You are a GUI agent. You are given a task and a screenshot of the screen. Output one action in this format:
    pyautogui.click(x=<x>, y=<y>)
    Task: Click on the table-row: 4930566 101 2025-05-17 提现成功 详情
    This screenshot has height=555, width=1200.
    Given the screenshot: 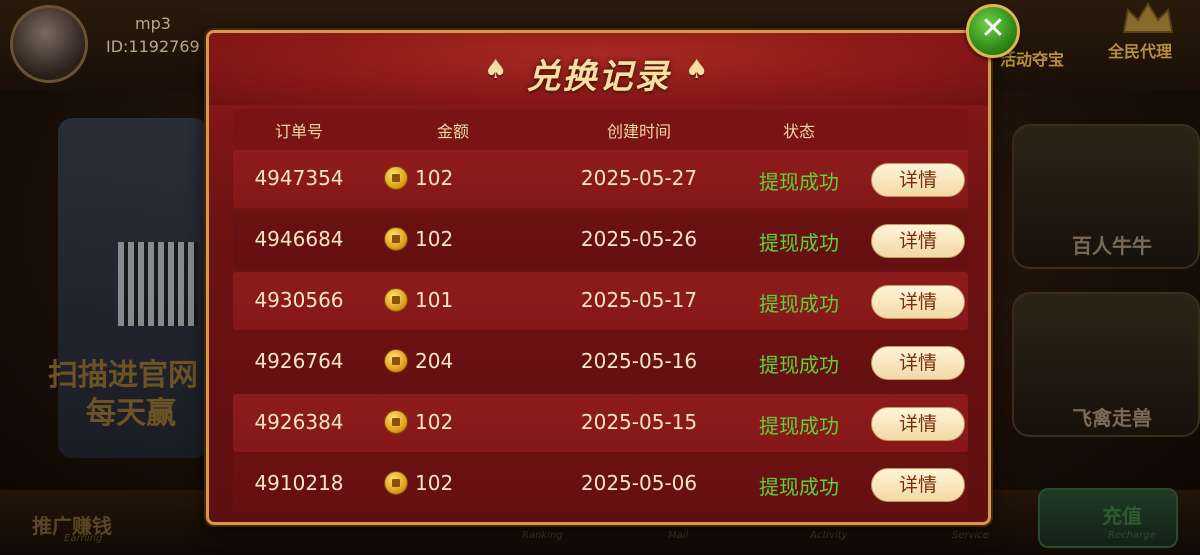 What is the action you would take?
    pyautogui.click(x=600, y=301)
    